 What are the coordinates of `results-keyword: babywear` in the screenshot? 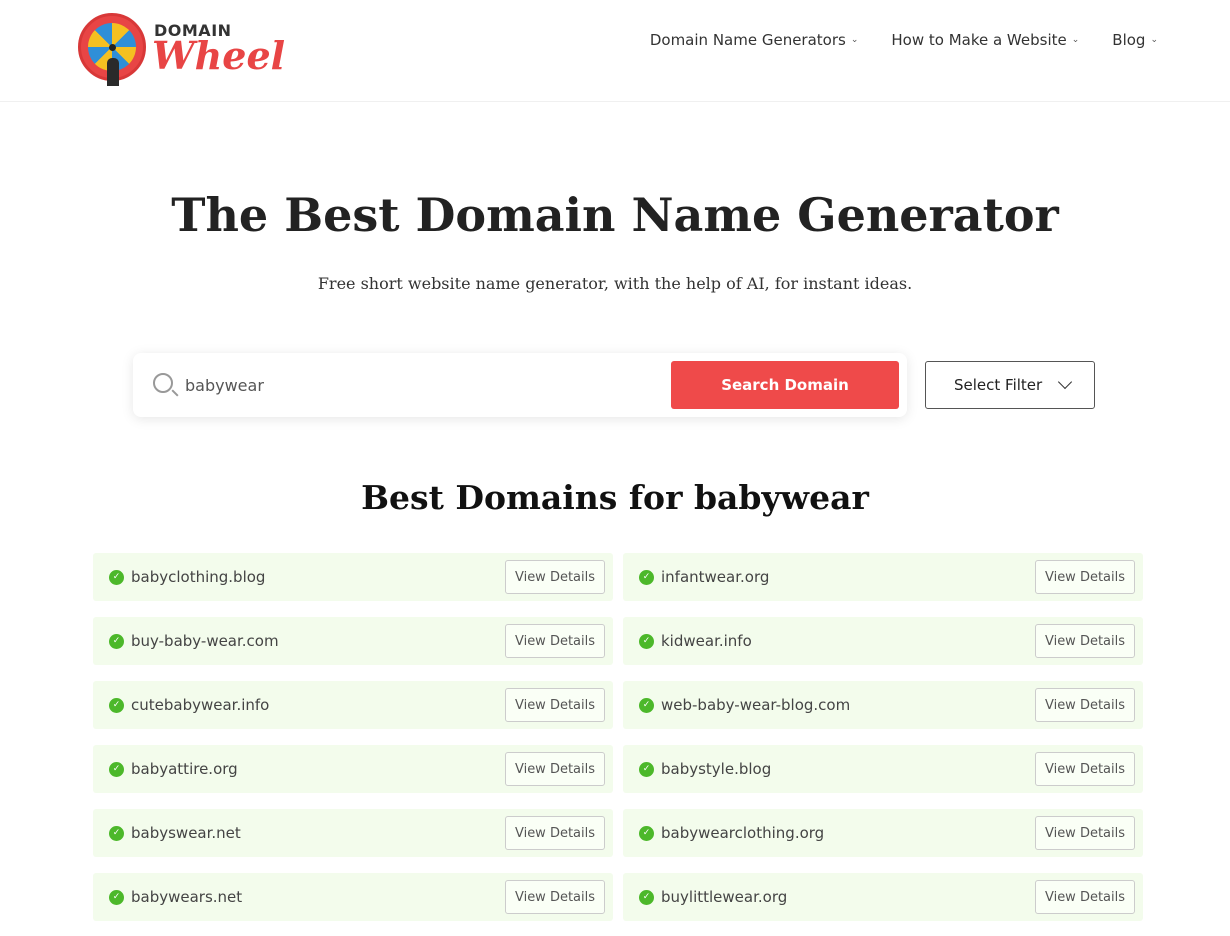 It's located at (781, 497).